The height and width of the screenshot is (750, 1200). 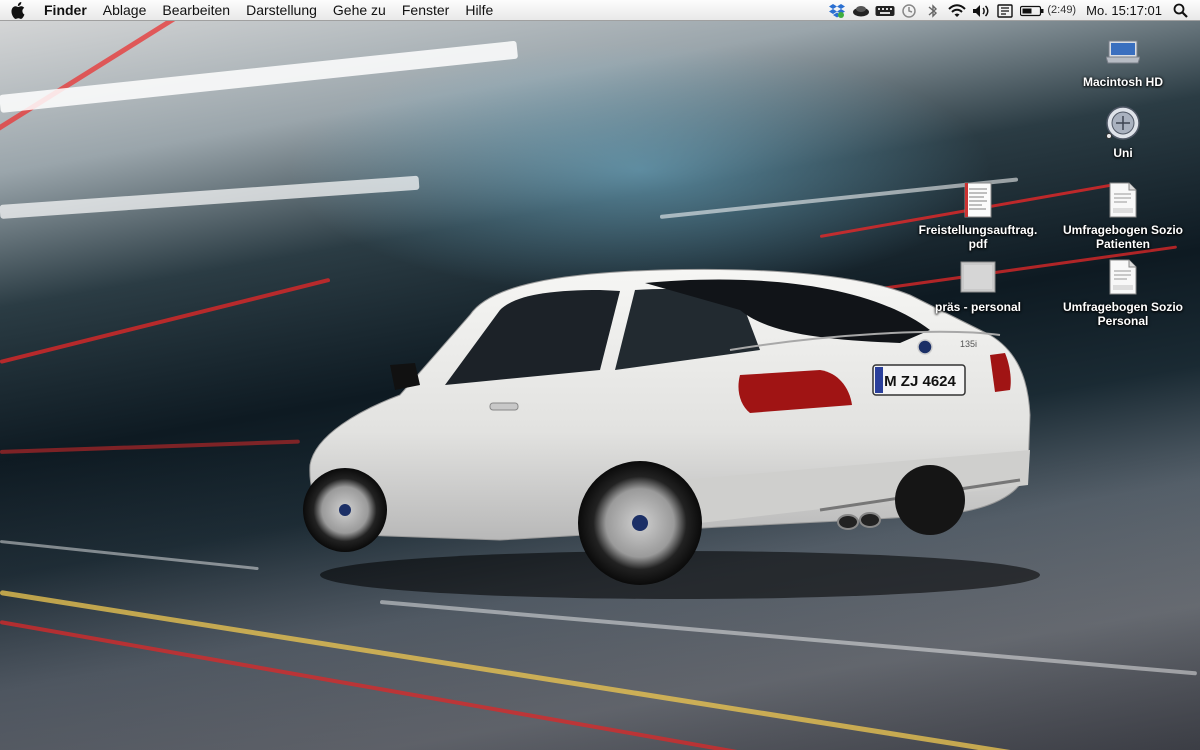 What do you see at coordinates (1180, 10) in the screenshot?
I see `spotlight-search-icon` at bounding box center [1180, 10].